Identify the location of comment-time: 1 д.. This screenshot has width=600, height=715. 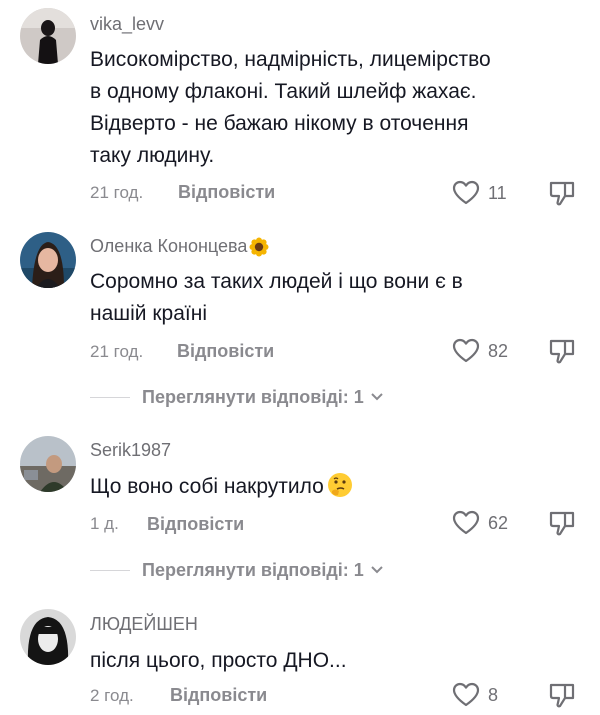
(104, 523).